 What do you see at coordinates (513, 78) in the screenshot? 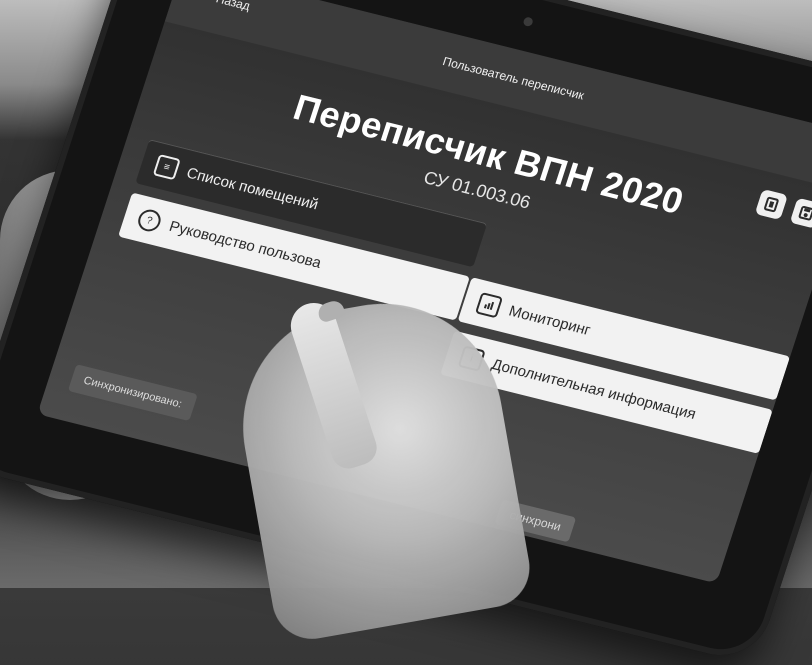
I see `header-subtitle: Пользователь переписчик` at bounding box center [513, 78].